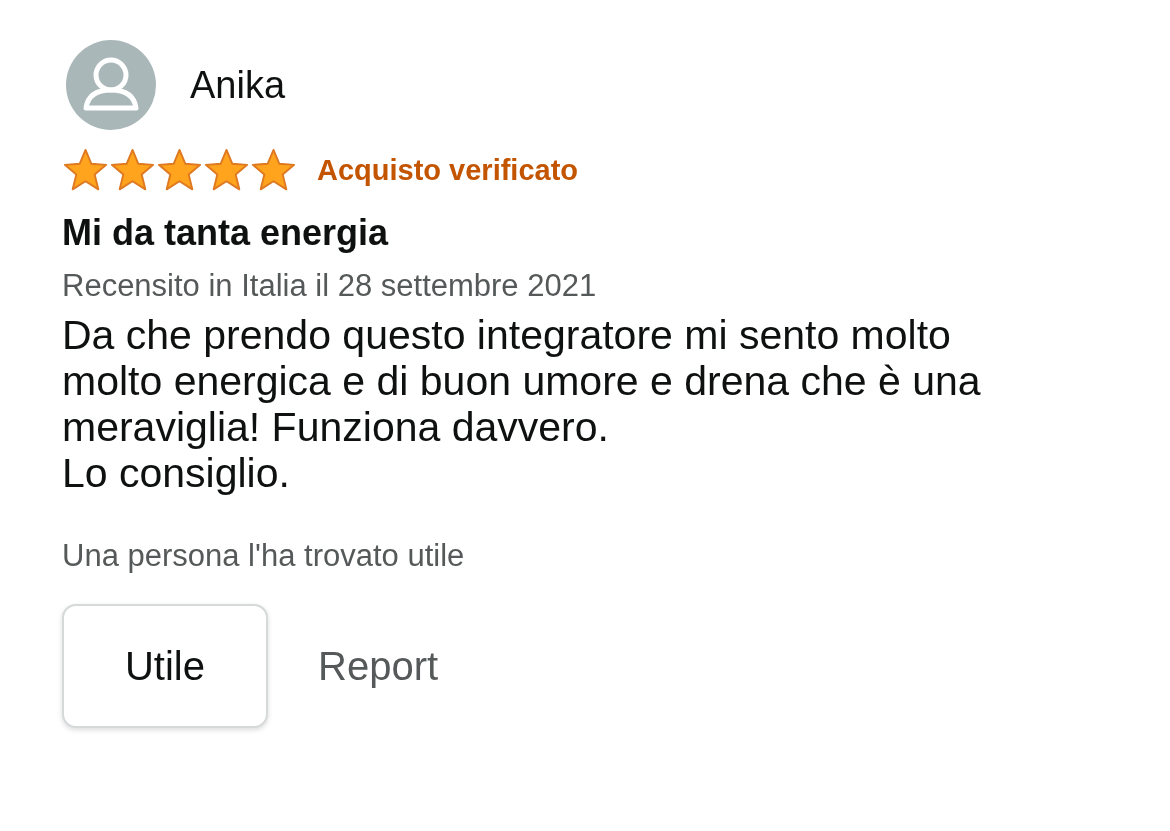  Describe the element at coordinates (111, 85) in the screenshot. I see `avatar-icon` at that location.